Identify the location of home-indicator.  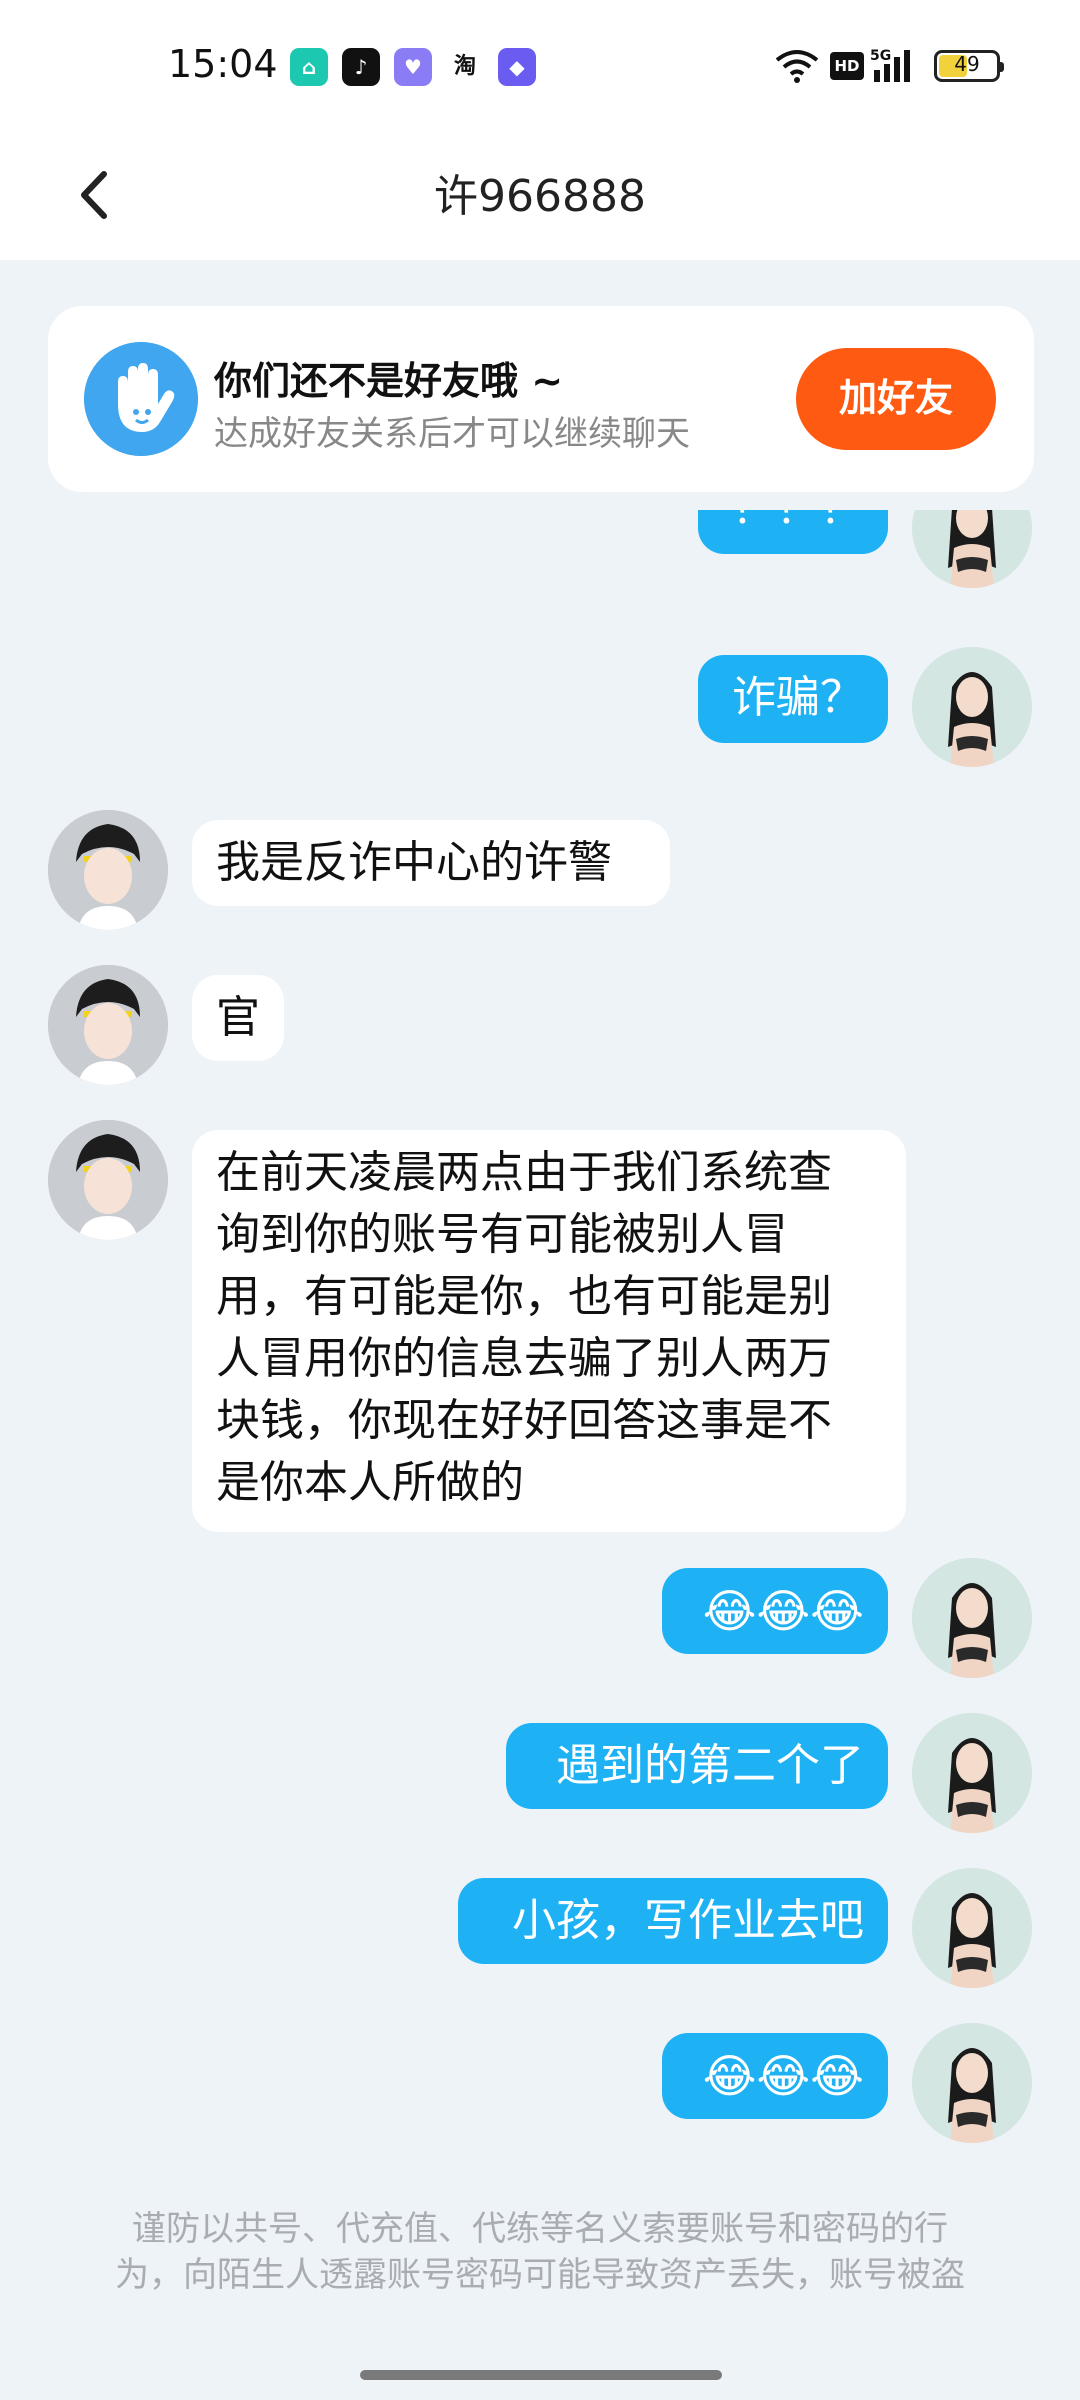
(541, 2375).